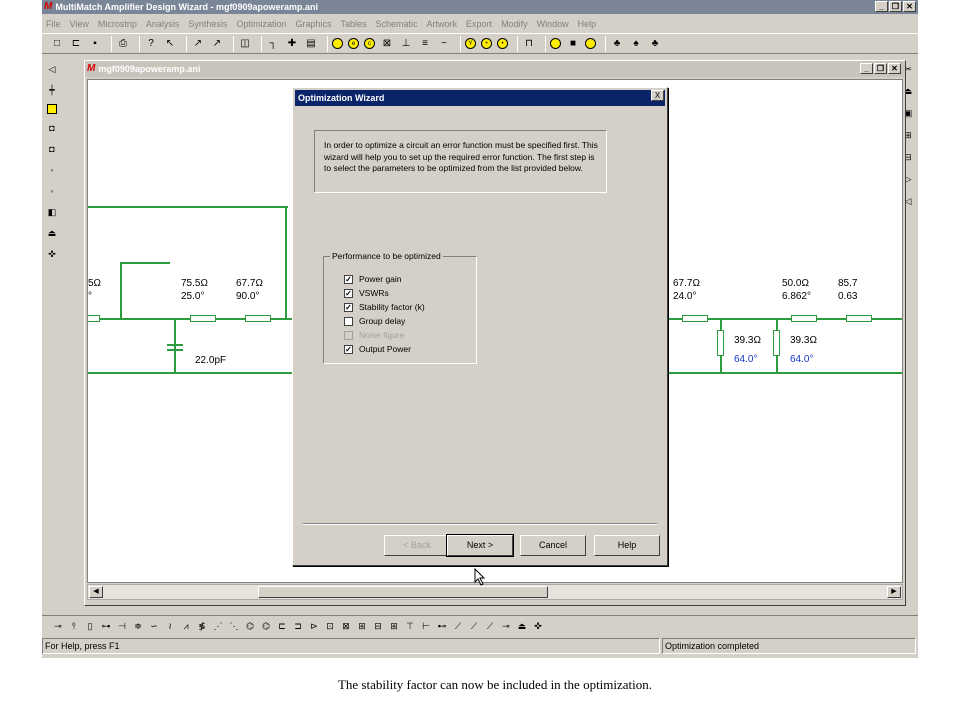 This screenshot has width=960, height=720. What do you see at coordinates (330, 627) in the screenshot?
I see `port-icon: ⊡` at bounding box center [330, 627].